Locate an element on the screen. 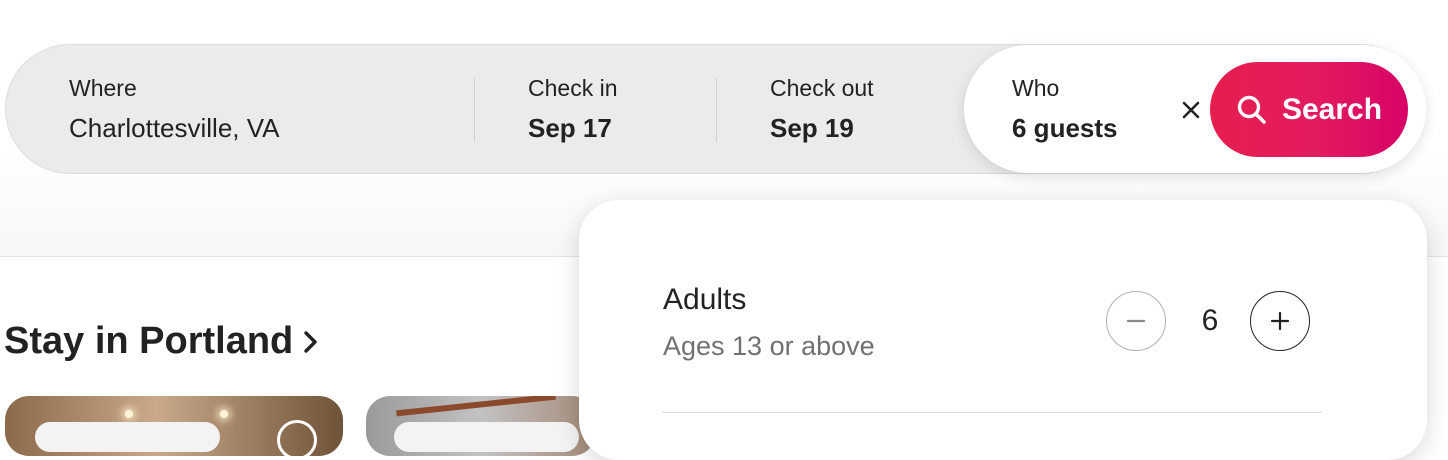  plus-icon is located at coordinates (1280, 321).